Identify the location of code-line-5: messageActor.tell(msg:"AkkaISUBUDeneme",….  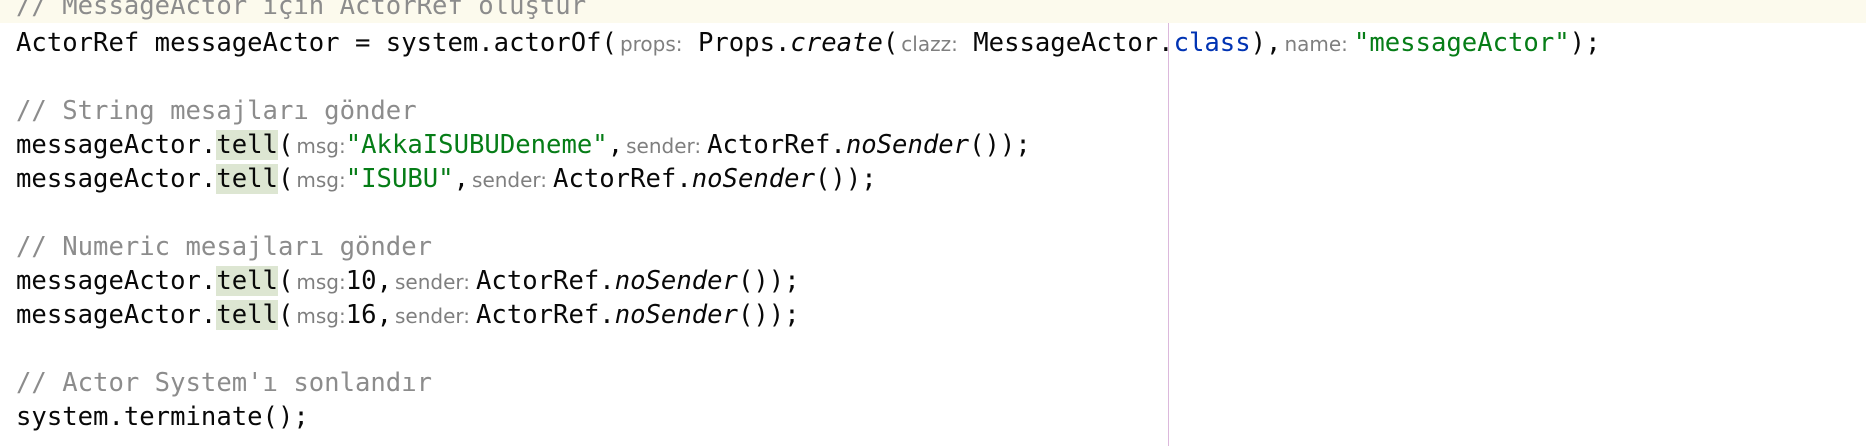
(933, 145).